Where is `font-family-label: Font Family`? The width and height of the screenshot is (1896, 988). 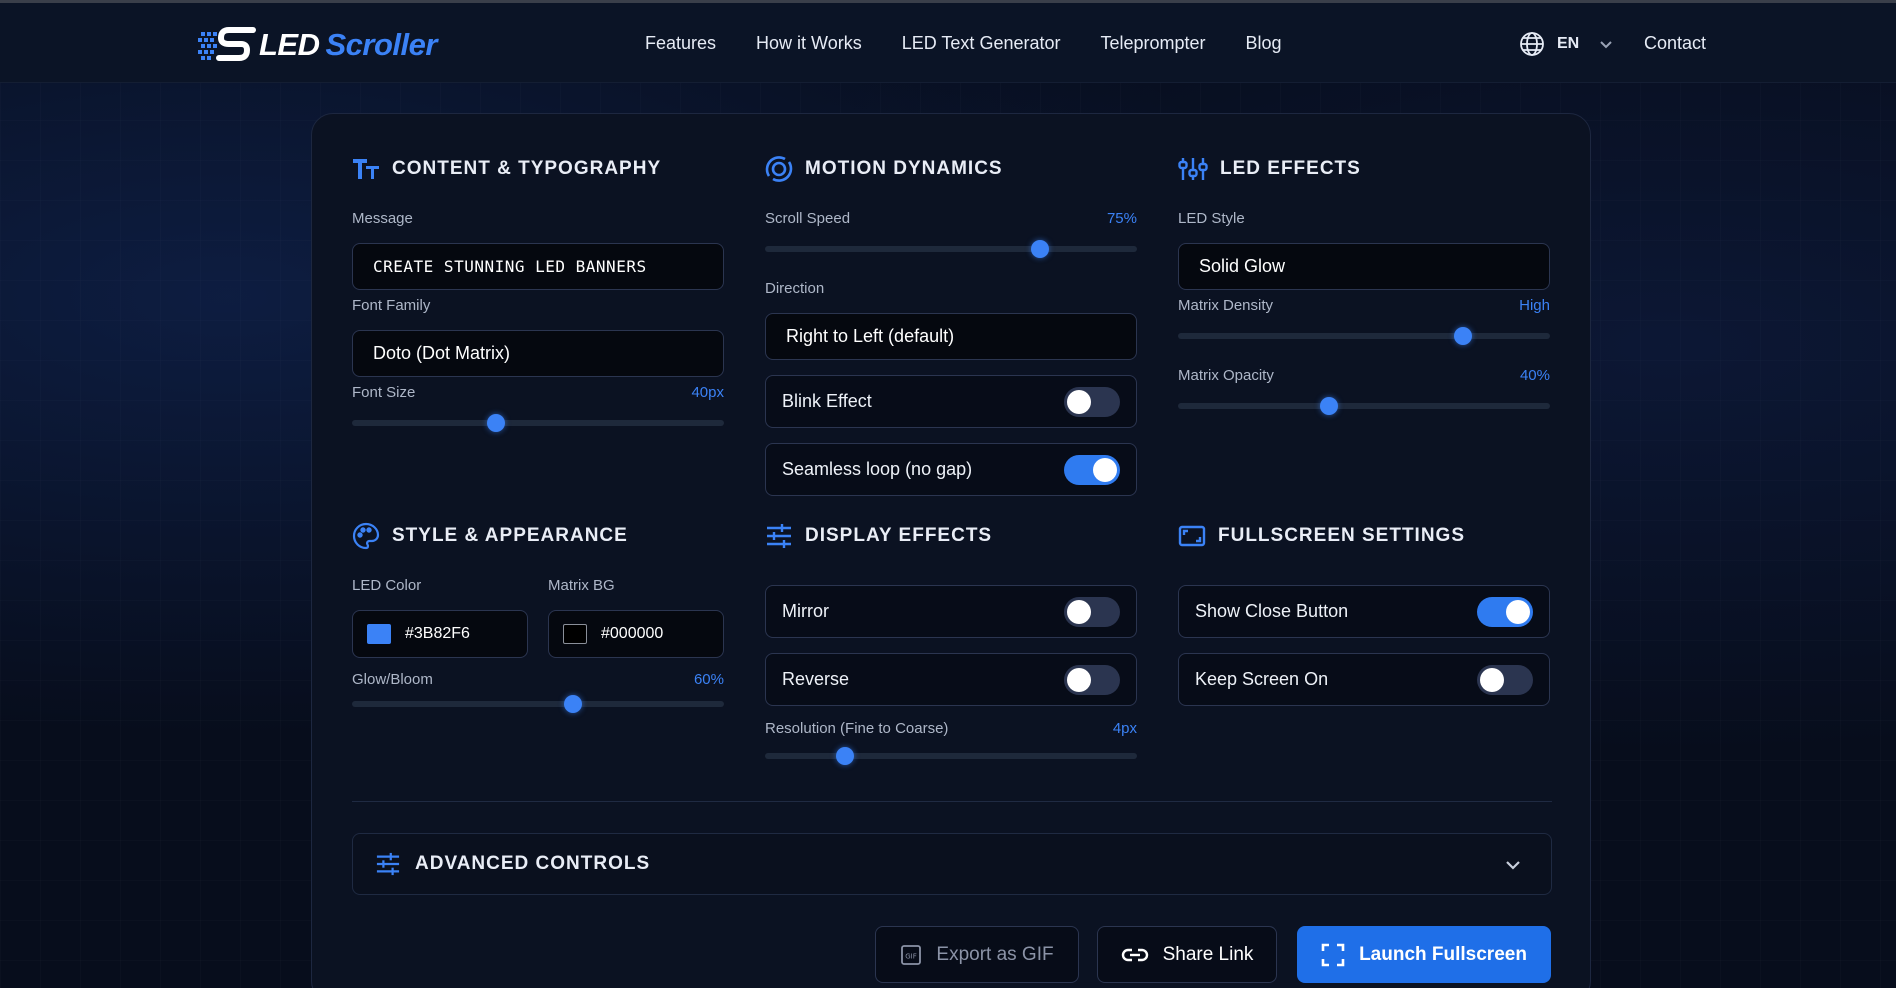
font-family-label: Font Family is located at coordinates (391, 305).